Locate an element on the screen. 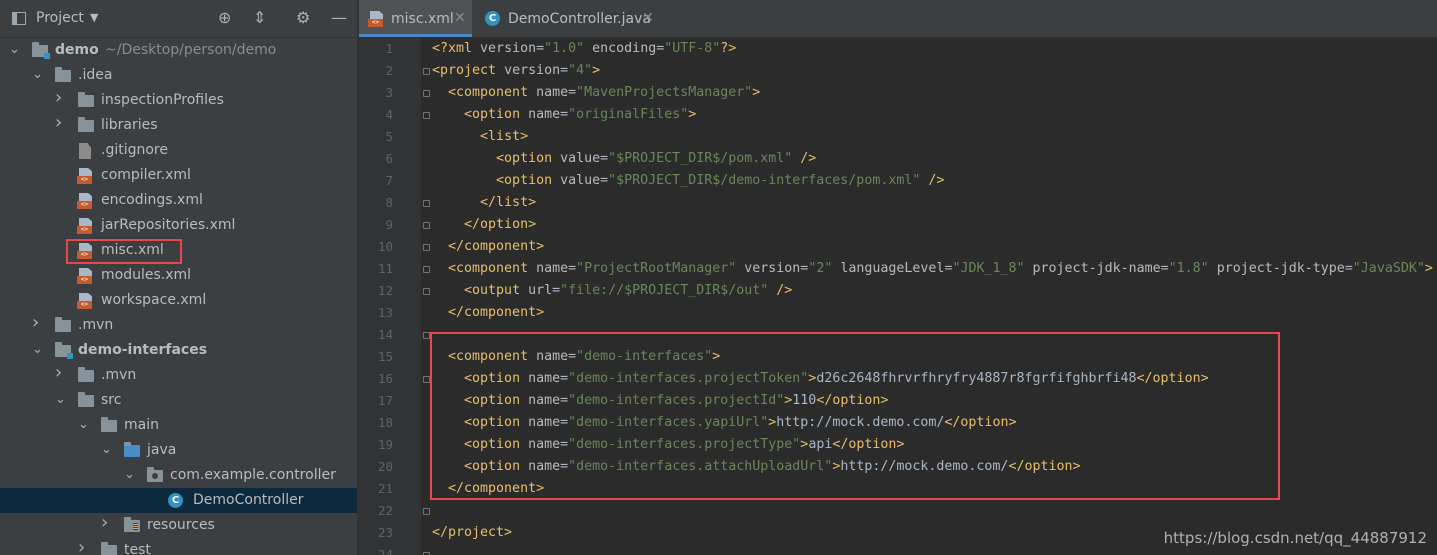  tab-misc-xml: <> misc.xml ✕ is located at coordinates (415, 18).